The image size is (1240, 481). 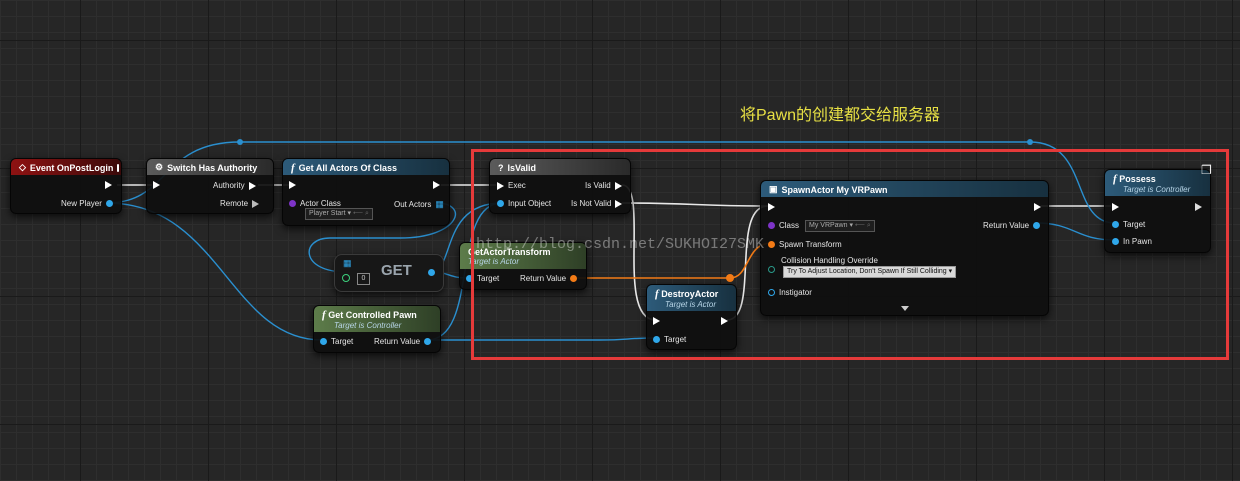 I want to click on node-title: Get Controlled Pawn, so click(x=372, y=315).